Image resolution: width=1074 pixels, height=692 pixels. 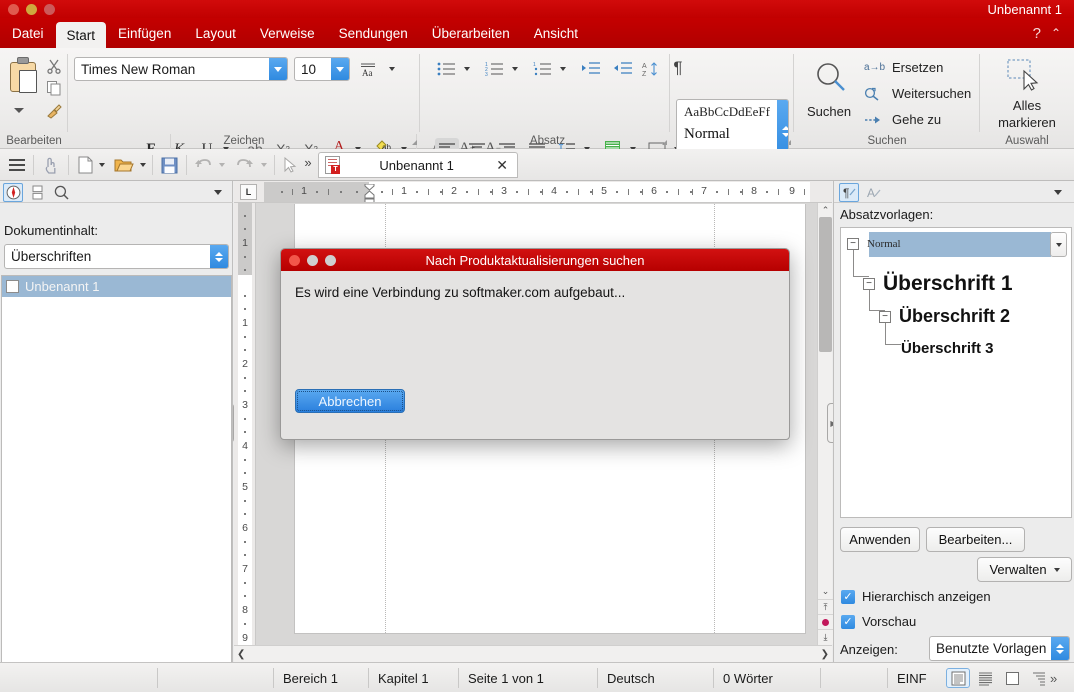 I want to click on dialog-cancel-button: Abbrechen, so click(x=350, y=401).